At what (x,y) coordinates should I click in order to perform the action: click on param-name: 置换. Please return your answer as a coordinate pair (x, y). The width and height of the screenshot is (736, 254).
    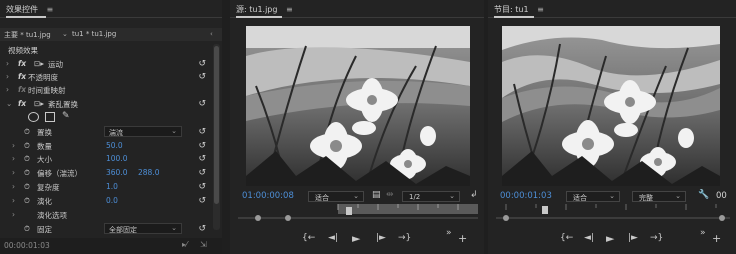
    Looking at the image, I should click on (44, 132).